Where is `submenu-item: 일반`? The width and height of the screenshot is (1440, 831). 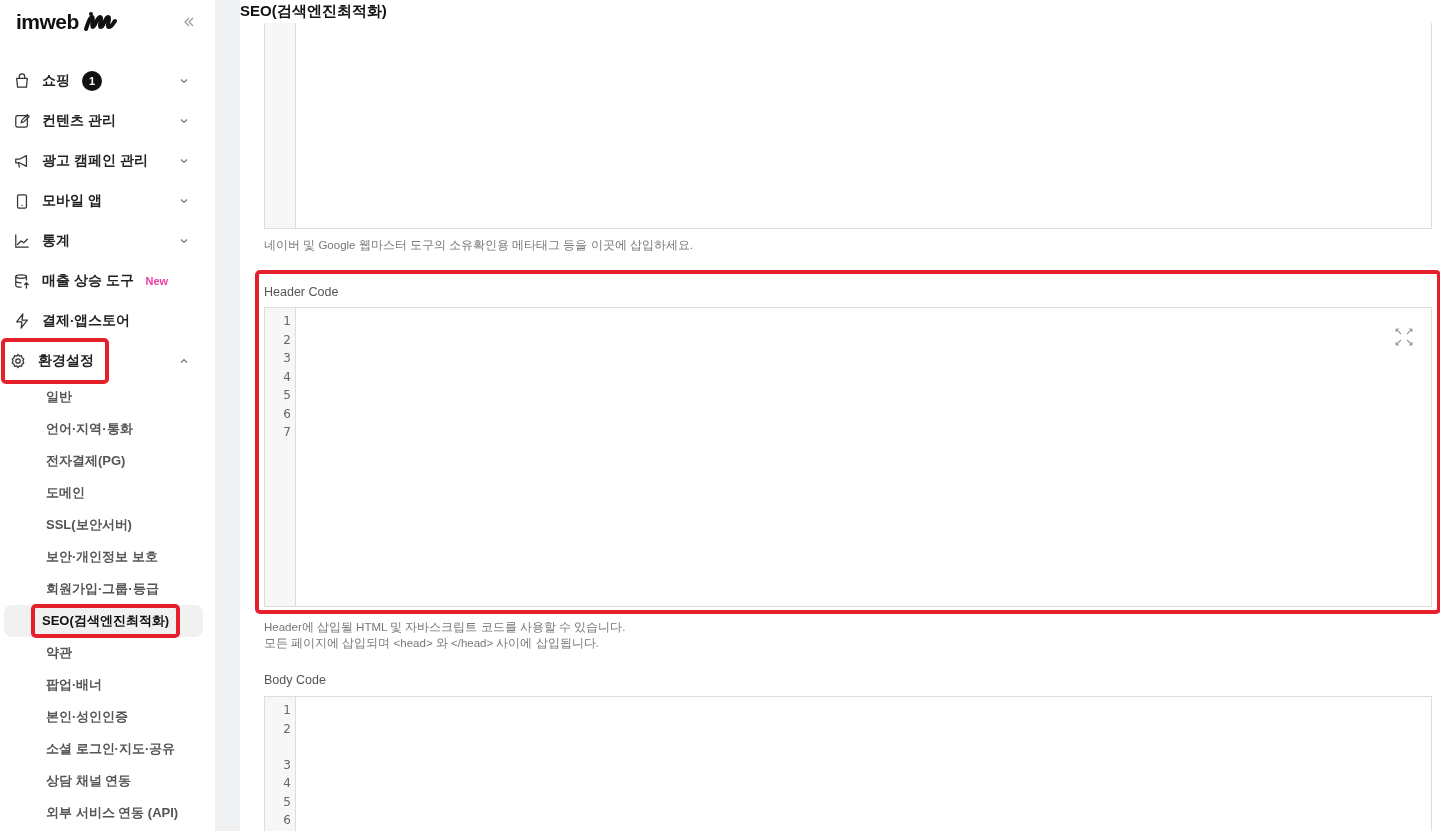
submenu-item: 일반 is located at coordinates (103, 397).